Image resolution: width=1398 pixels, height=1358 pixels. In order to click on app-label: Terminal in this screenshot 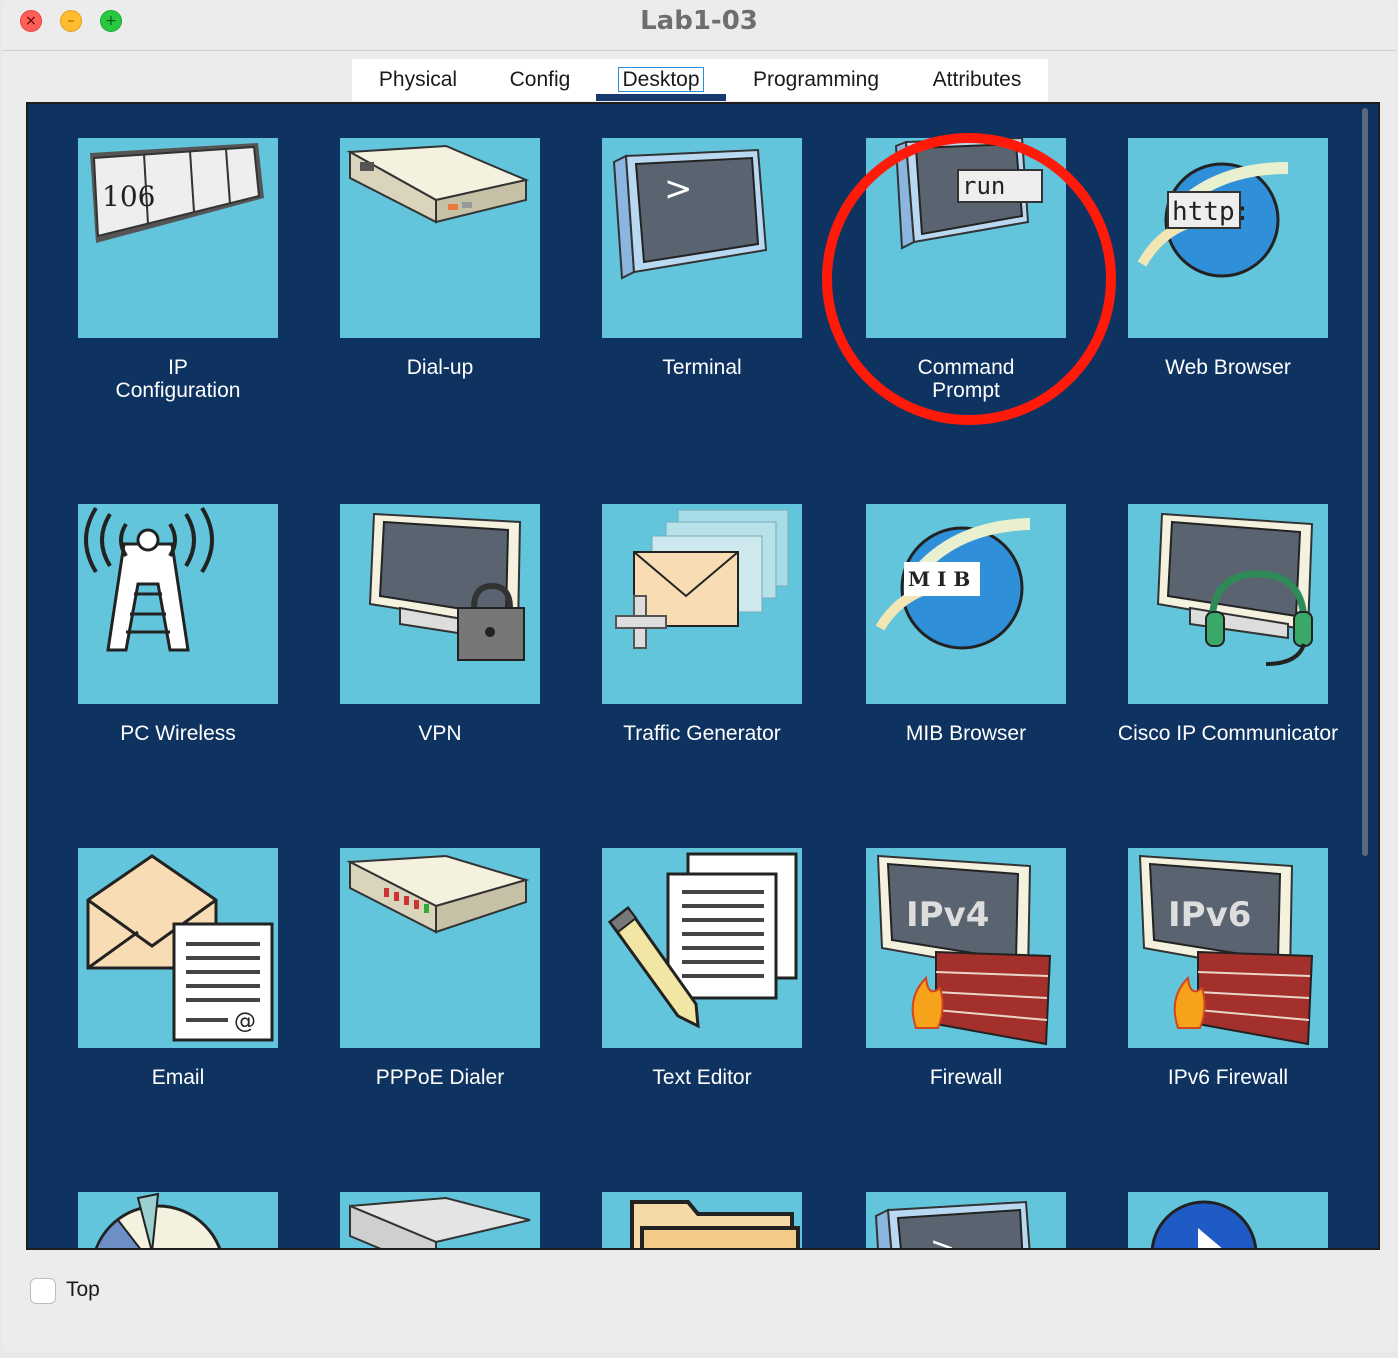, I will do `click(702, 367)`.